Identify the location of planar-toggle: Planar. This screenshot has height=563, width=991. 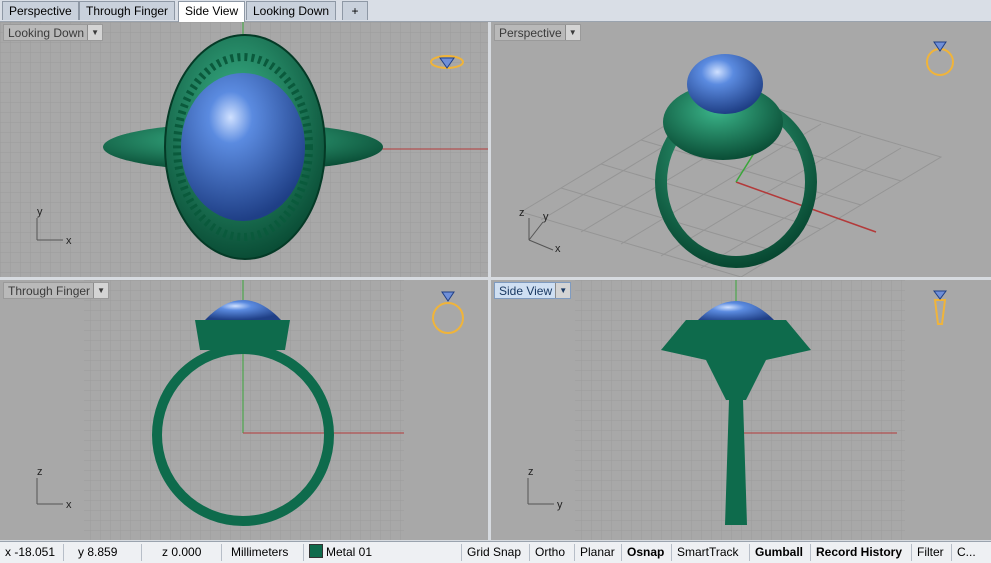
(598, 552).